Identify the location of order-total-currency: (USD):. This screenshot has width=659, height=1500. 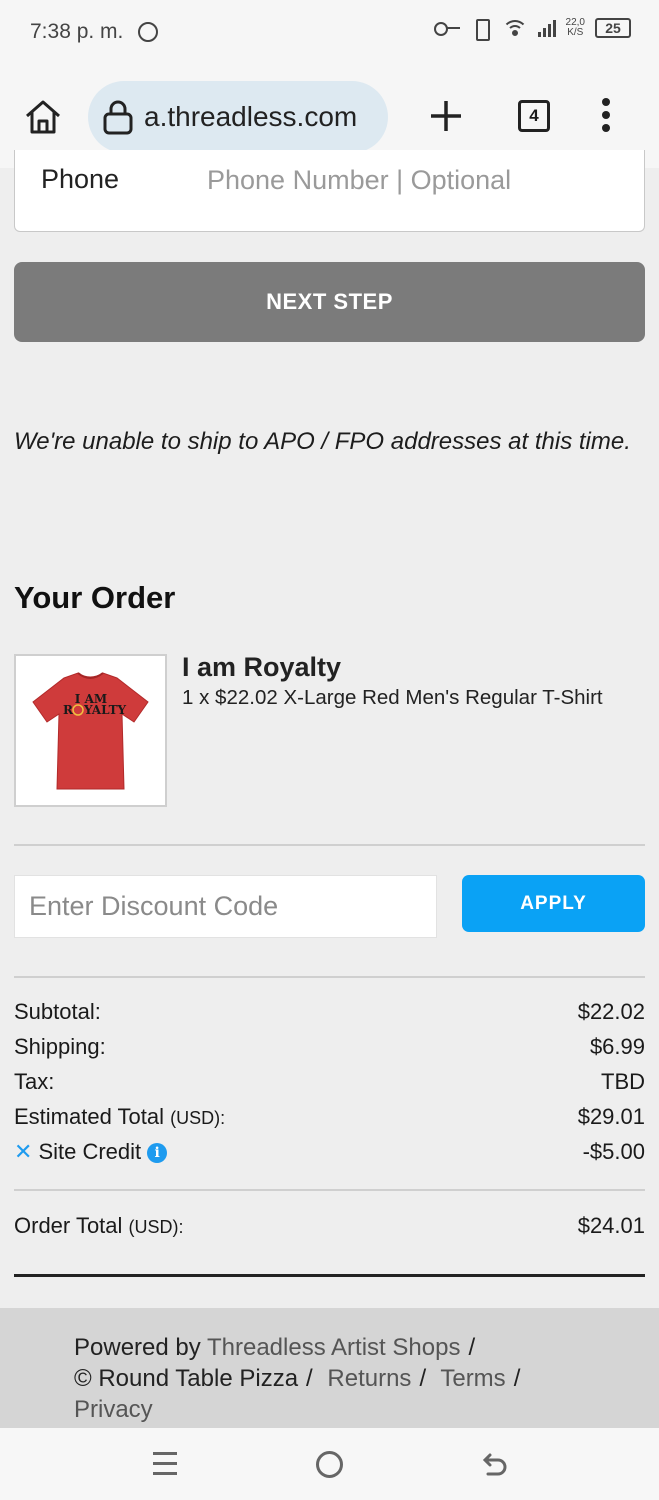
(156, 1227).